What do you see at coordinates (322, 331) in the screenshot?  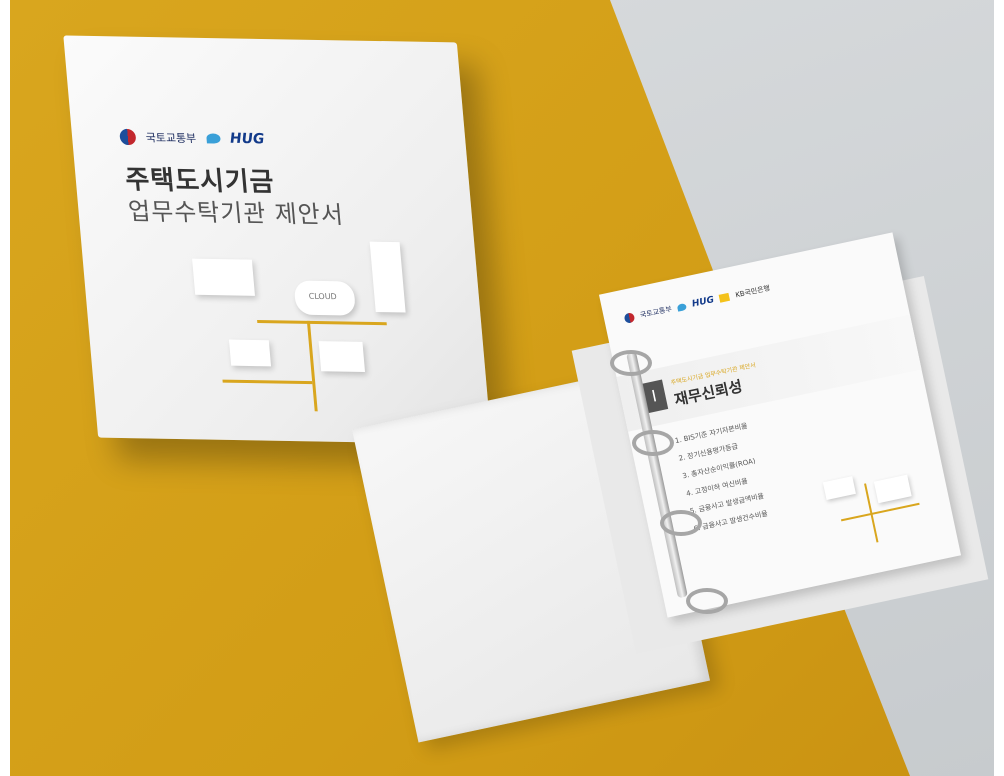 I see `cover-illustration: CLOUD` at bounding box center [322, 331].